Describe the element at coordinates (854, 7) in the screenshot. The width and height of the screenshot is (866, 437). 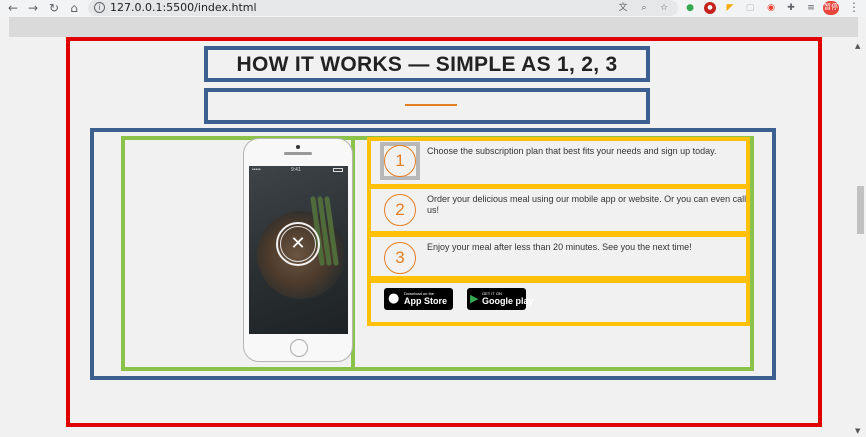
I see `more-menu-icon: ⋮` at that location.